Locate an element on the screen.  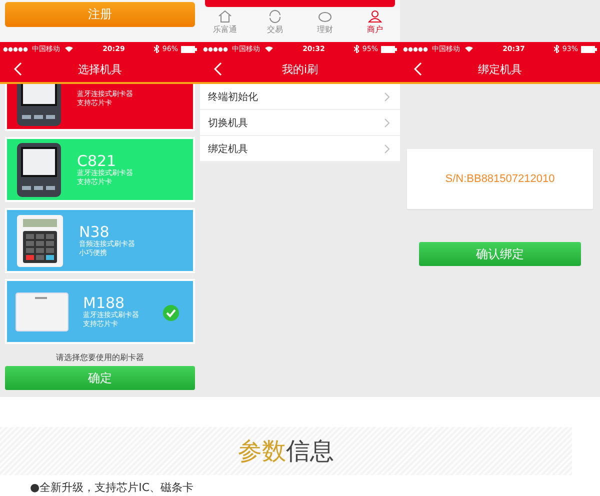
tab: 乐富通 is located at coordinates (225, 25).